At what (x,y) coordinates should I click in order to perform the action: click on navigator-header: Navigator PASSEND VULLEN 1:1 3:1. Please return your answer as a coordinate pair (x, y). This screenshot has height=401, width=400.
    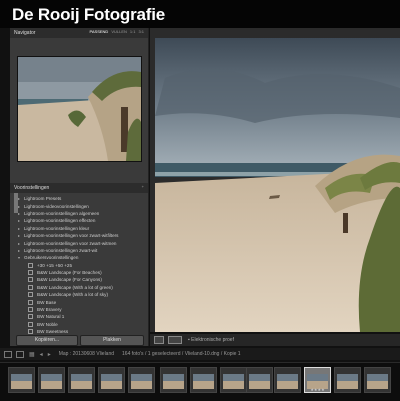
    Looking at the image, I should click on (79, 33).